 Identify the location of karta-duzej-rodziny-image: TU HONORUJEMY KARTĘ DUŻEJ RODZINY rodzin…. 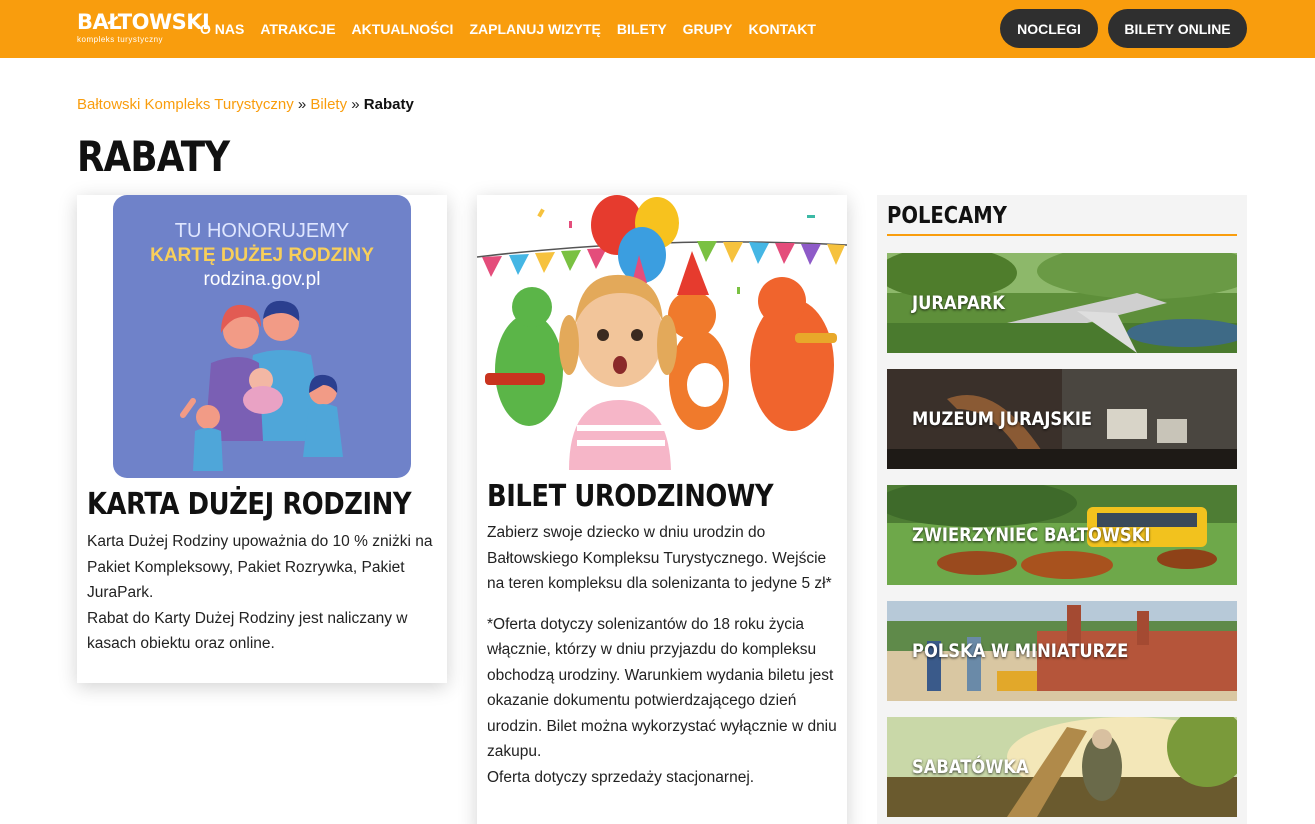
(262, 336).